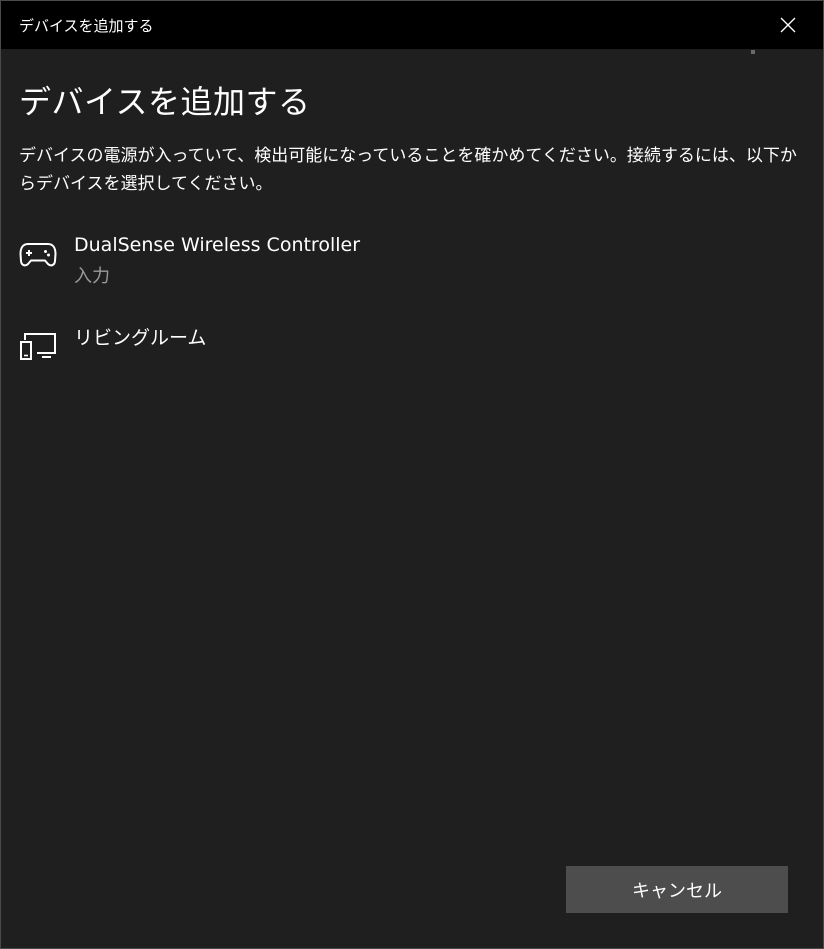  Describe the element at coordinates (412, 262) in the screenshot. I see `device-item-dualsense: DualSense Wireless Controller 入力` at that location.